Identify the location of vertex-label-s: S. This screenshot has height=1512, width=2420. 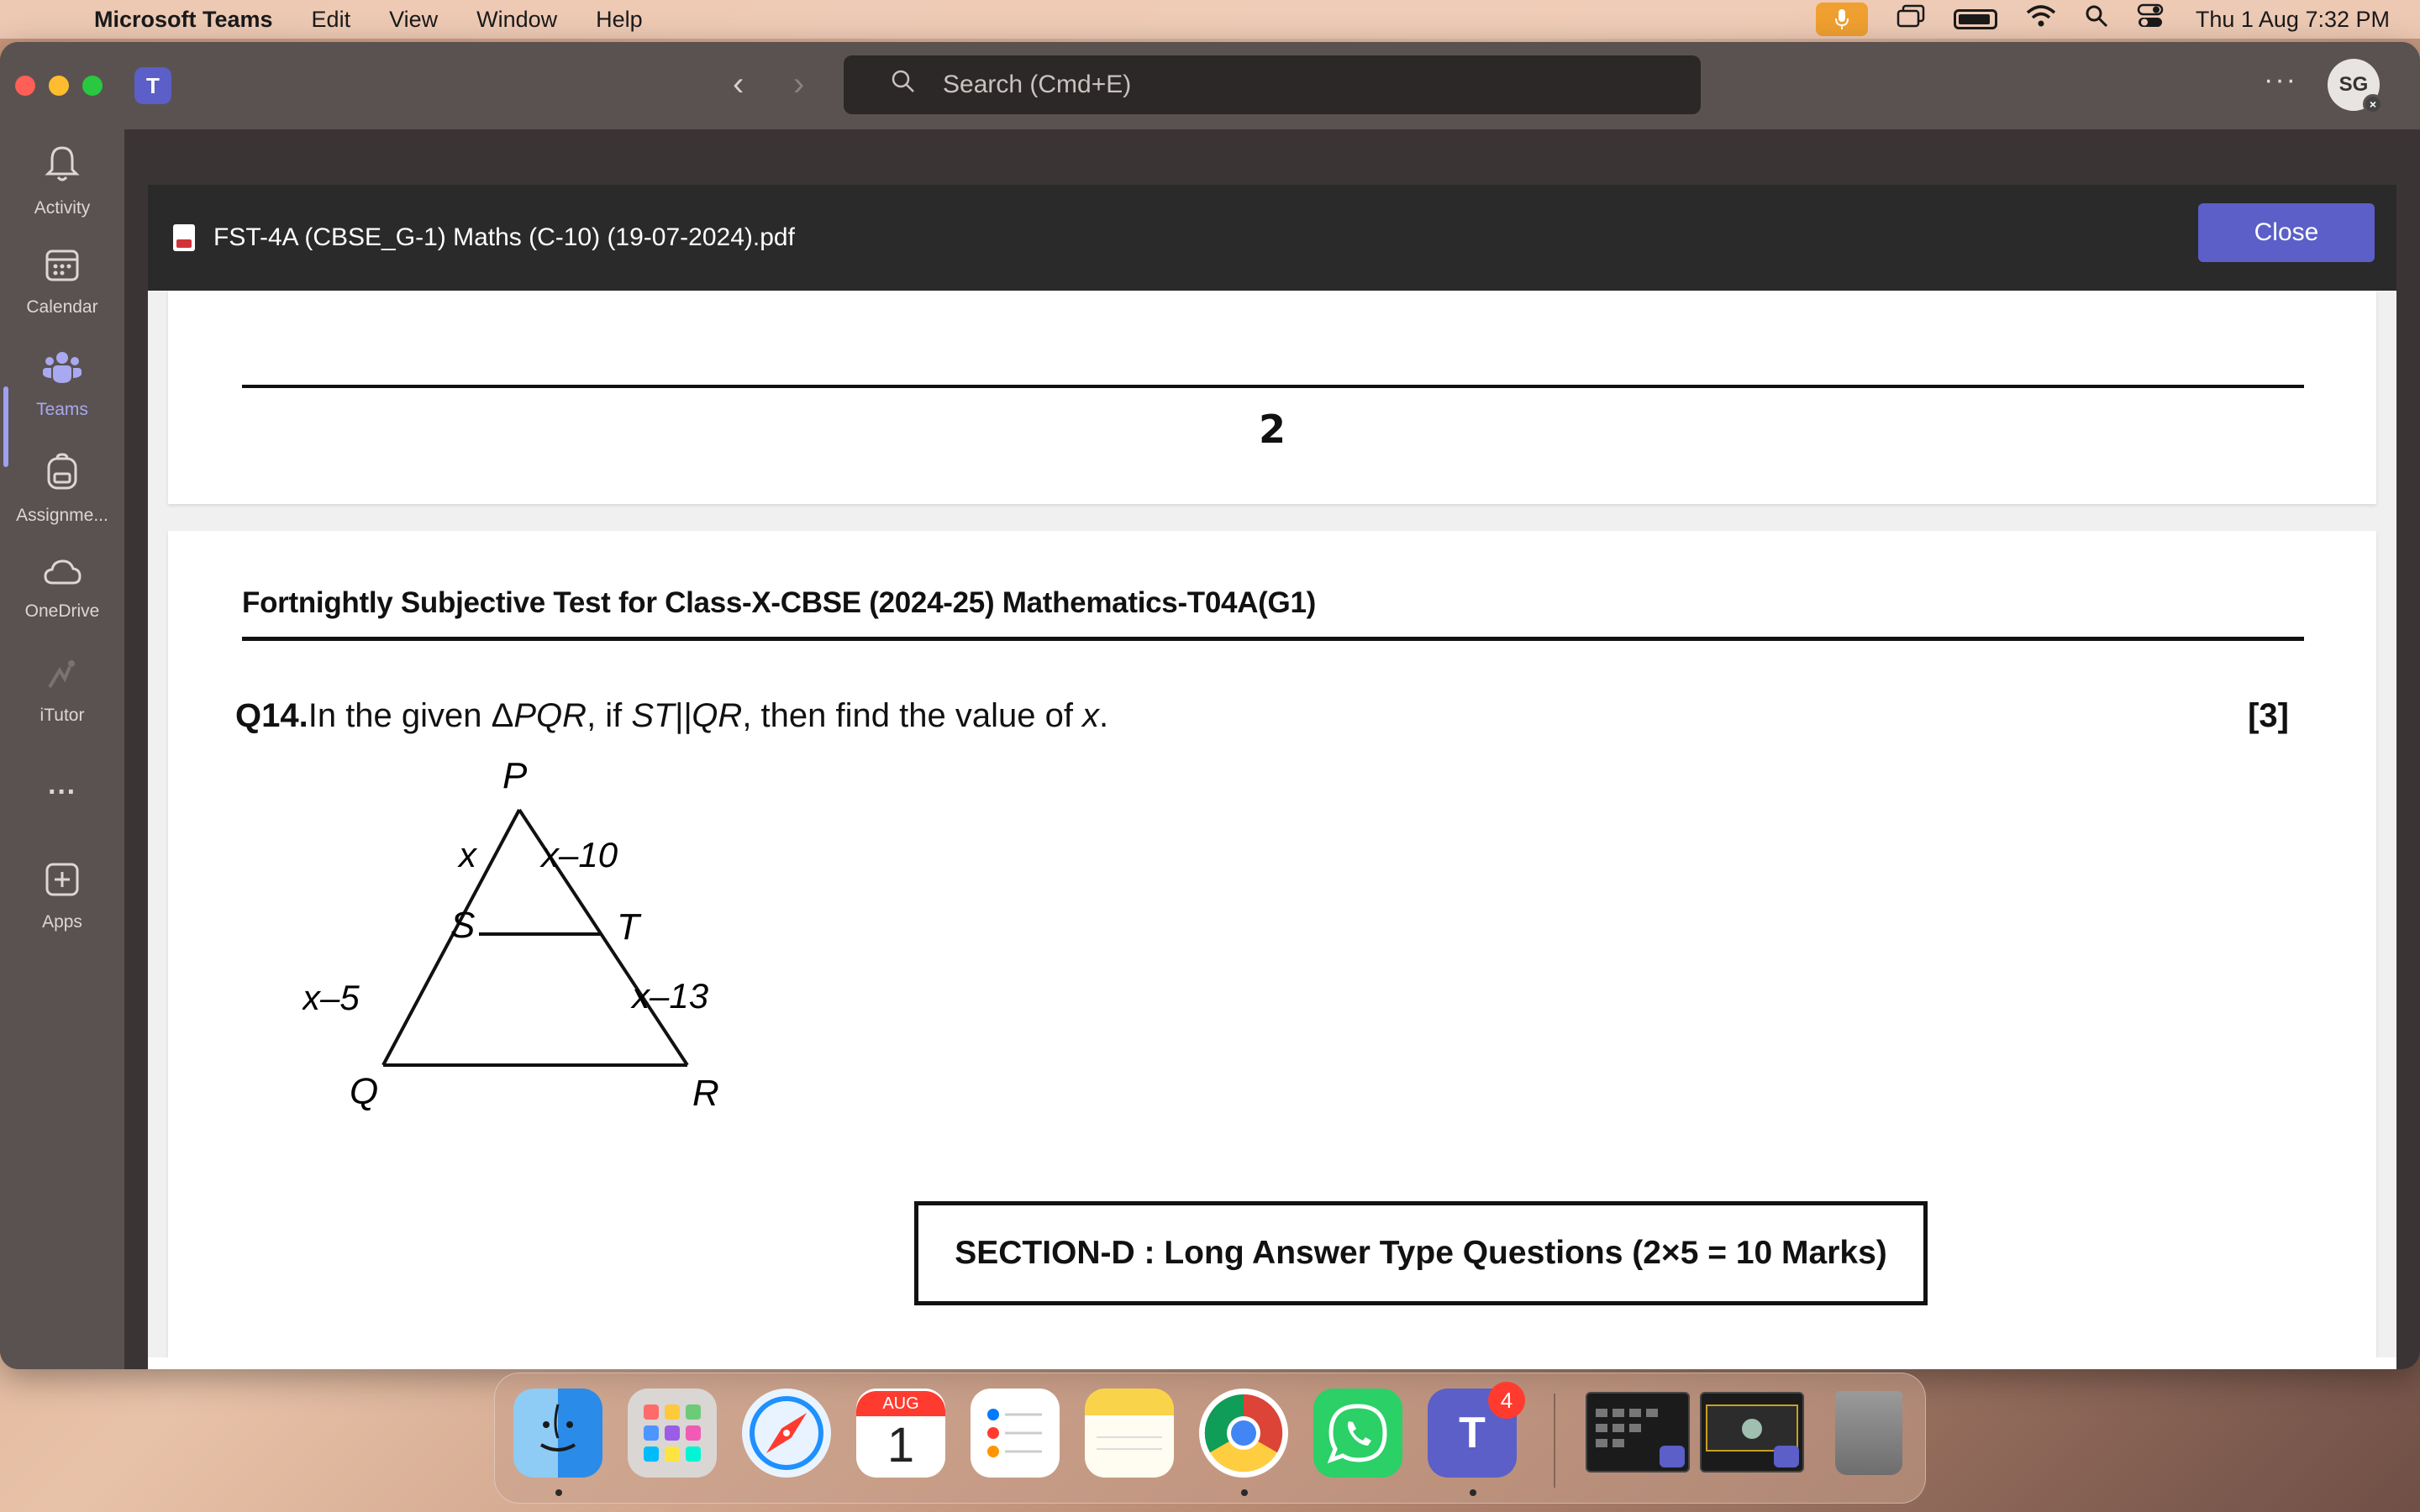
(463, 925).